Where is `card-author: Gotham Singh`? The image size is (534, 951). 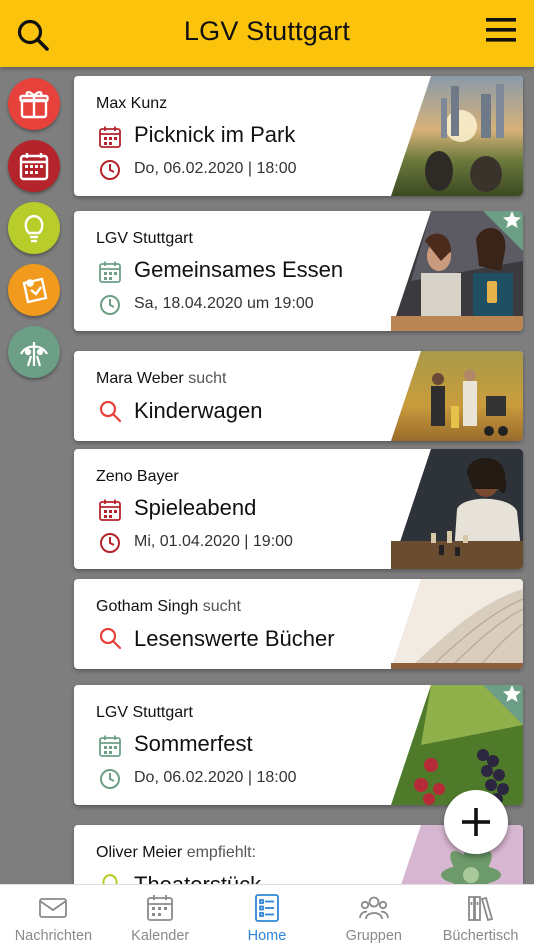
card-author: Gotham Singh is located at coordinates (147, 606).